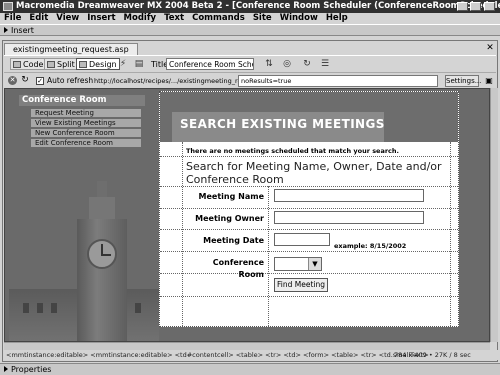 Image resolution: width=500 pixels, height=375 pixels. Describe the element at coordinates (106, 255) in the screenshot. I see `clock-hand` at that location.